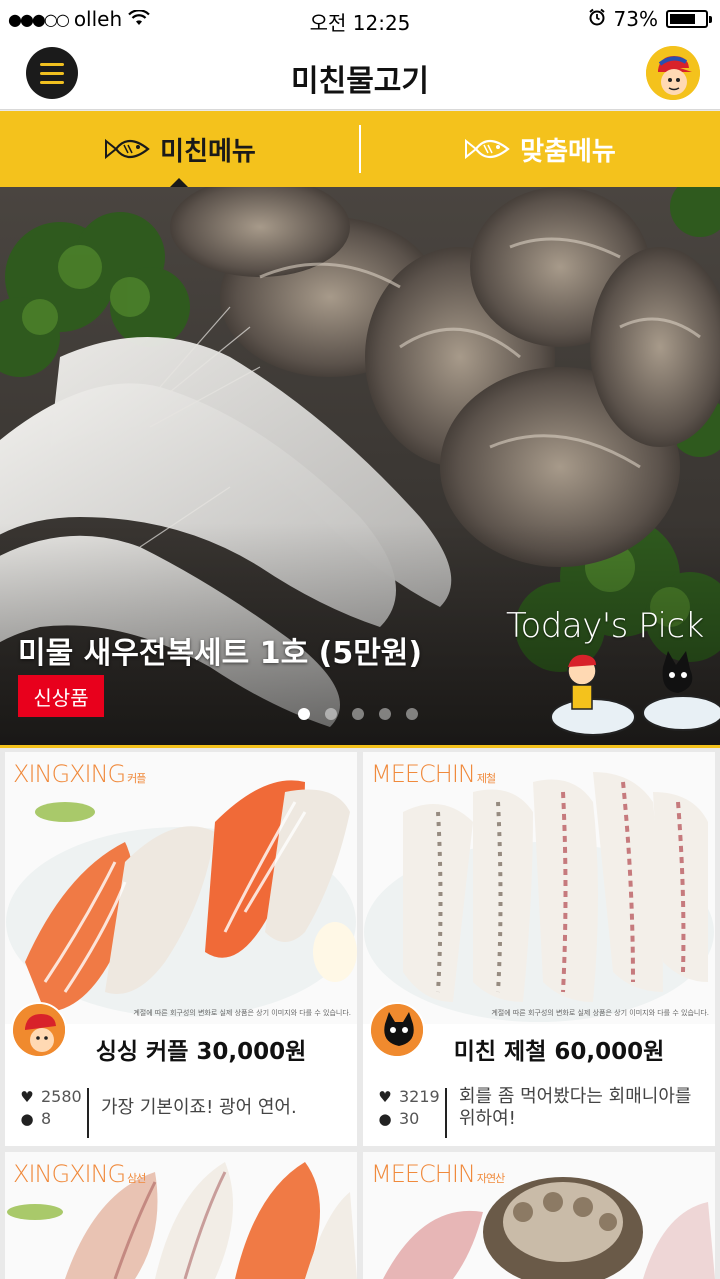  I want to click on product-card-three-kinds: XINGXING 삼선, so click(181, 1215).